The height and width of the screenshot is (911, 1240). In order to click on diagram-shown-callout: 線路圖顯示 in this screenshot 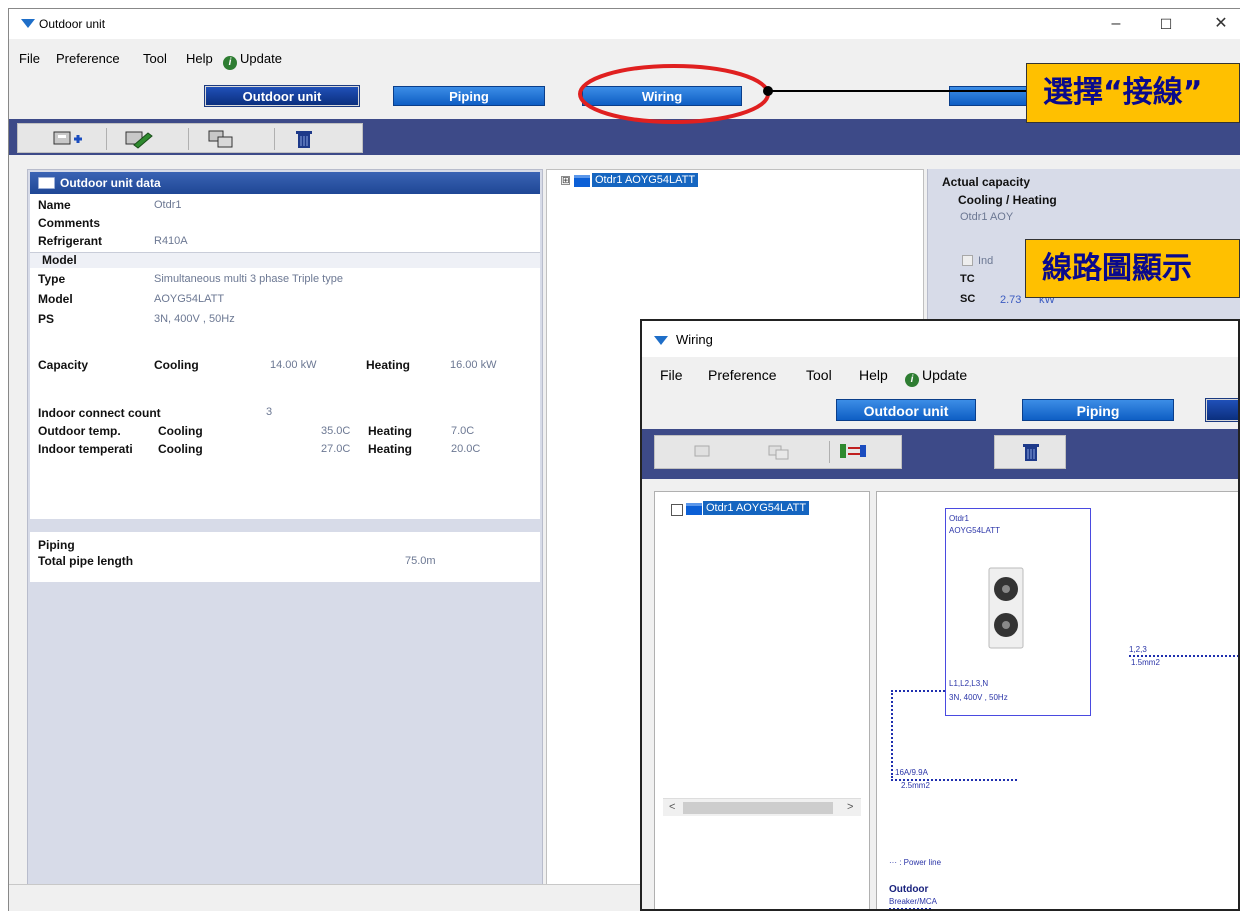, I will do `click(1132, 268)`.